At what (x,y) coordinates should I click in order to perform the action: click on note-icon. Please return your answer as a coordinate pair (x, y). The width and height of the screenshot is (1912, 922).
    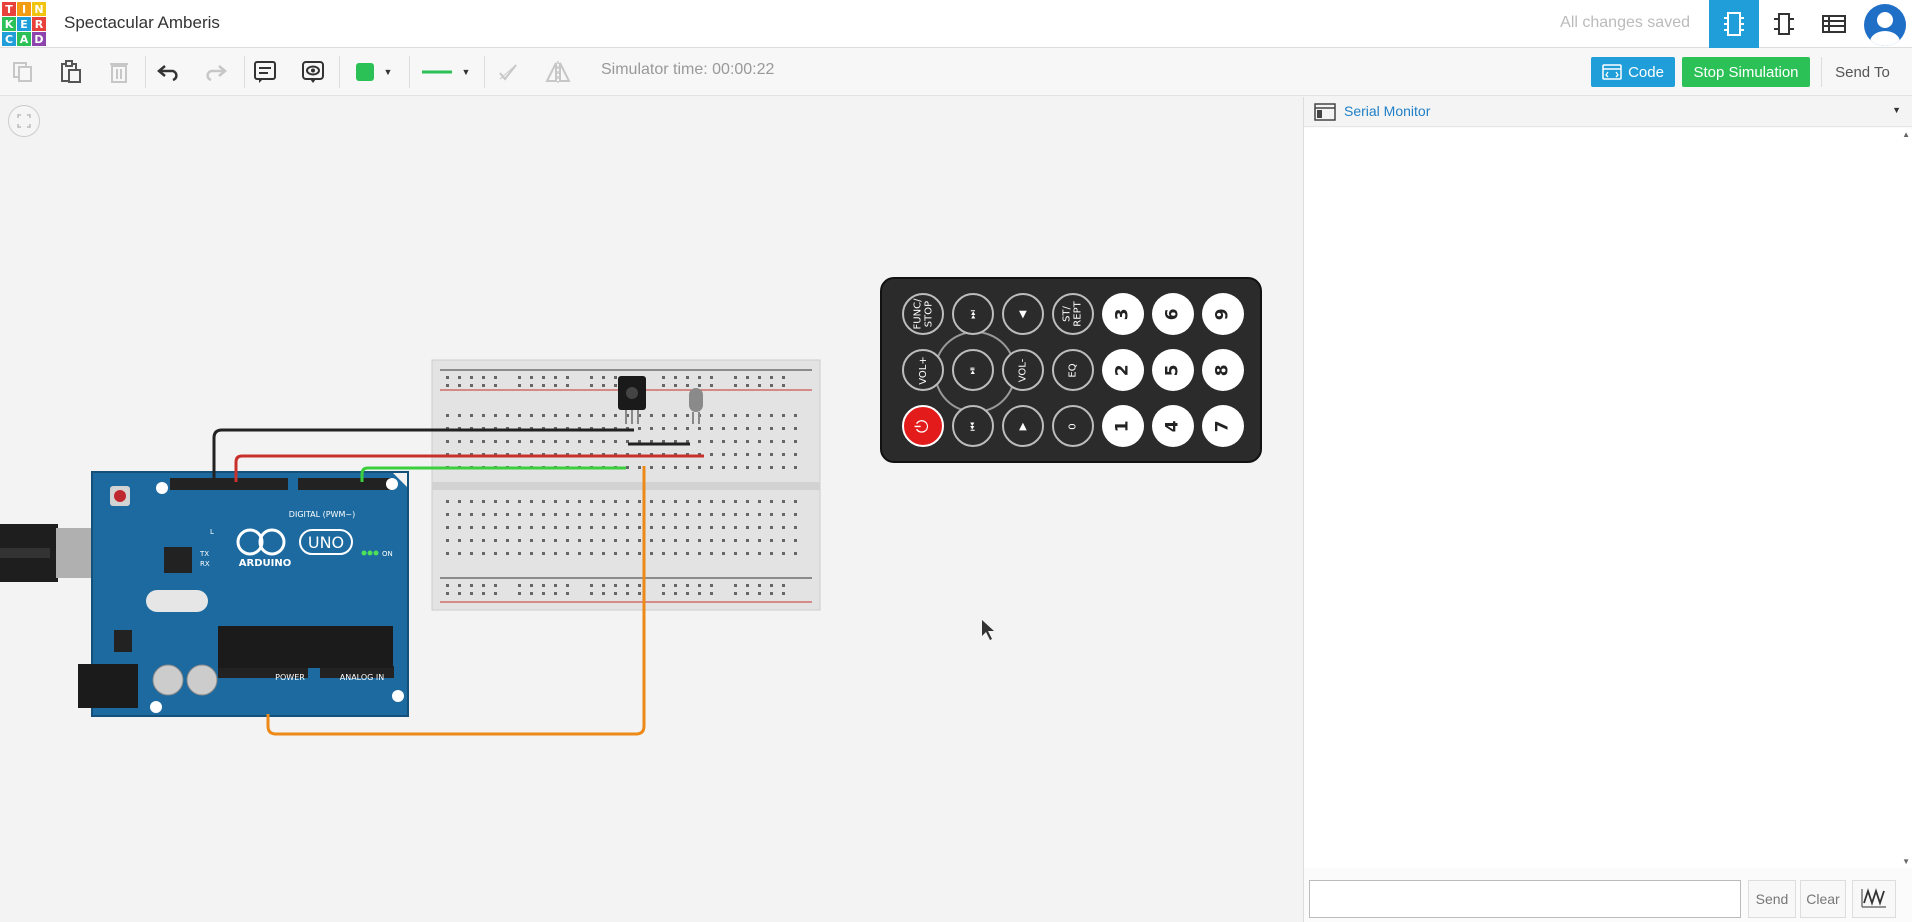
    Looking at the image, I should click on (265, 72).